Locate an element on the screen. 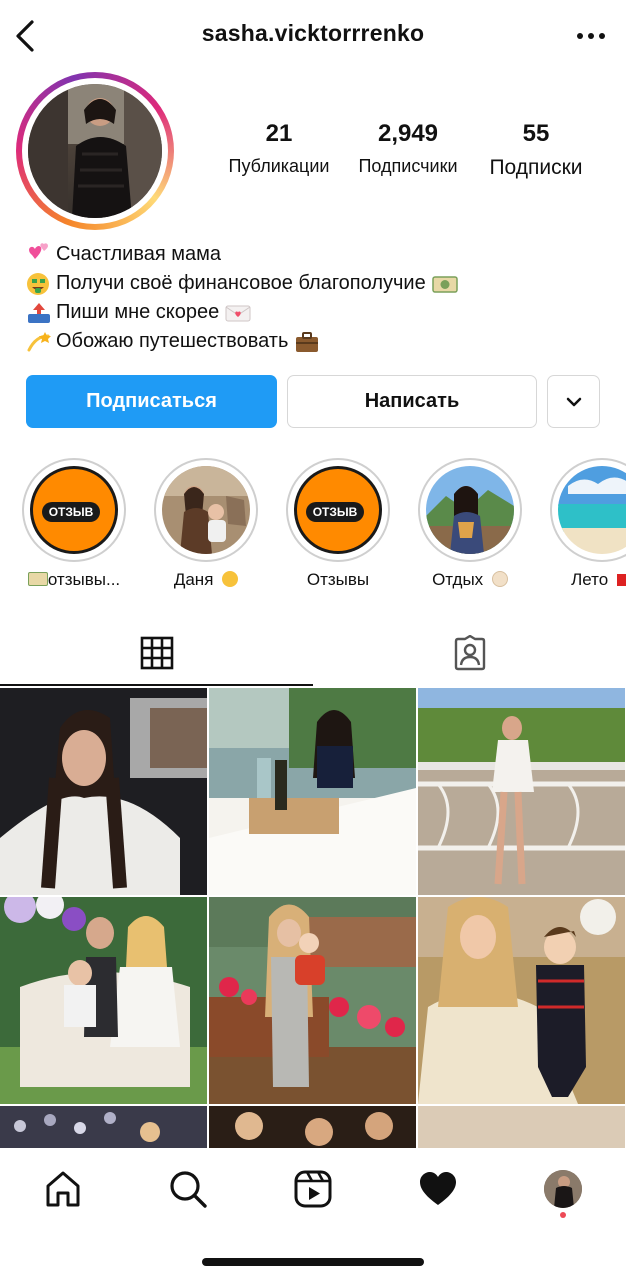 The image size is (626, 1280). story-highlight: Даня is located at coordinates (206, 524).